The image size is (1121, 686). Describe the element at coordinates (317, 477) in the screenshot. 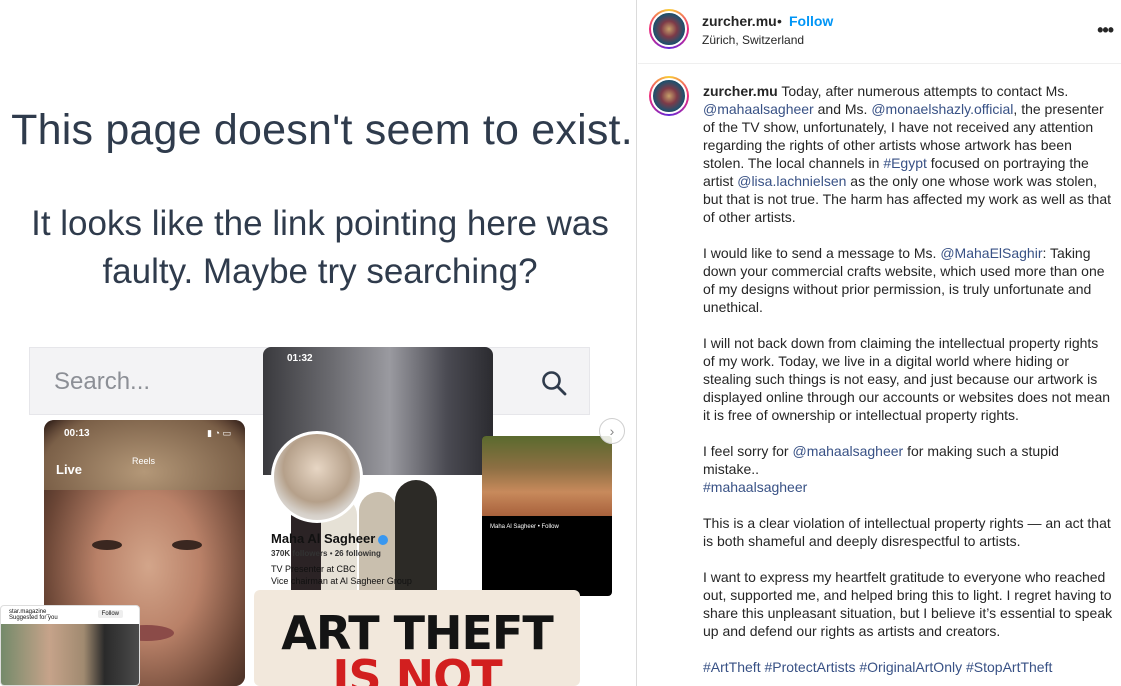

I see `profile-avatar` at that location.